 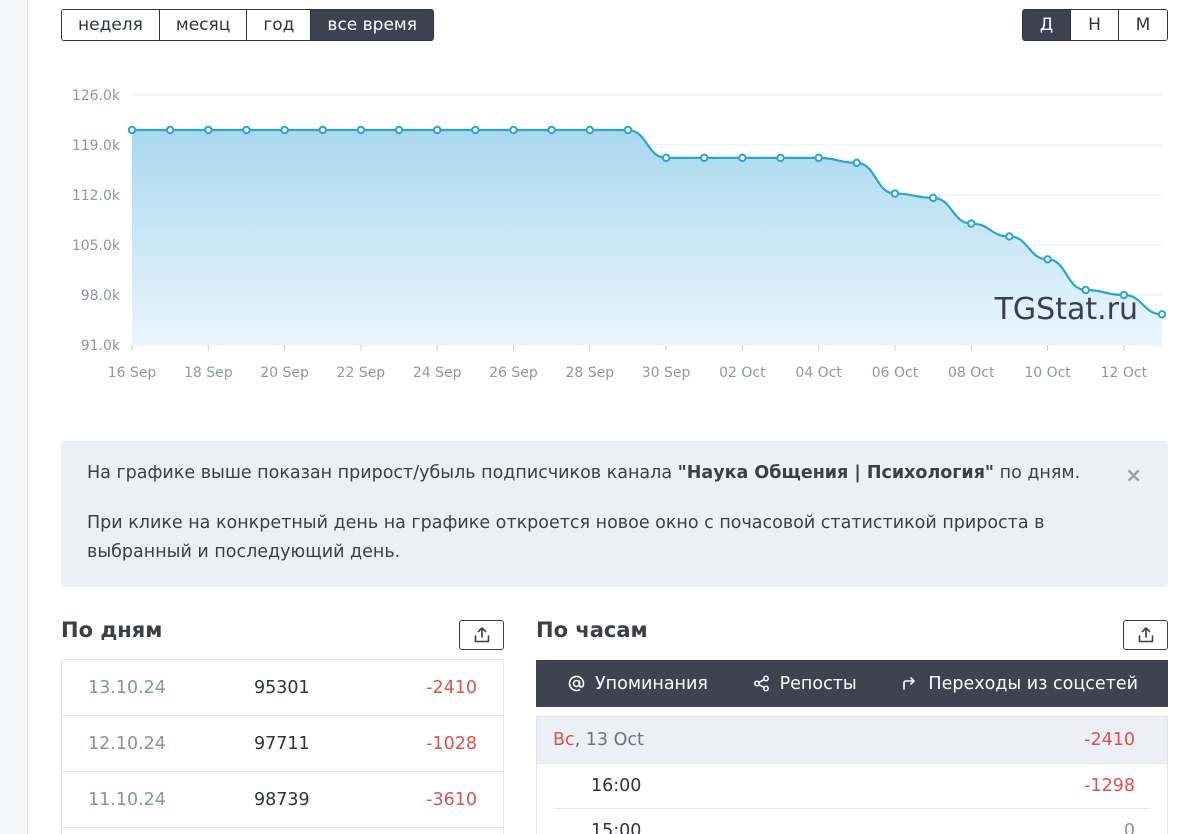 I want to click on close-icon: ×, so click(x=1133, y=475).